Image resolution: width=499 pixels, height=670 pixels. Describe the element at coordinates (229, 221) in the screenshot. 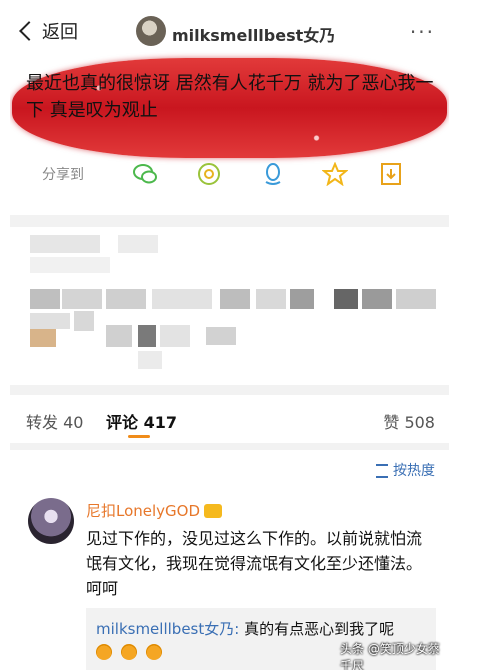

I see `divider` at that location.